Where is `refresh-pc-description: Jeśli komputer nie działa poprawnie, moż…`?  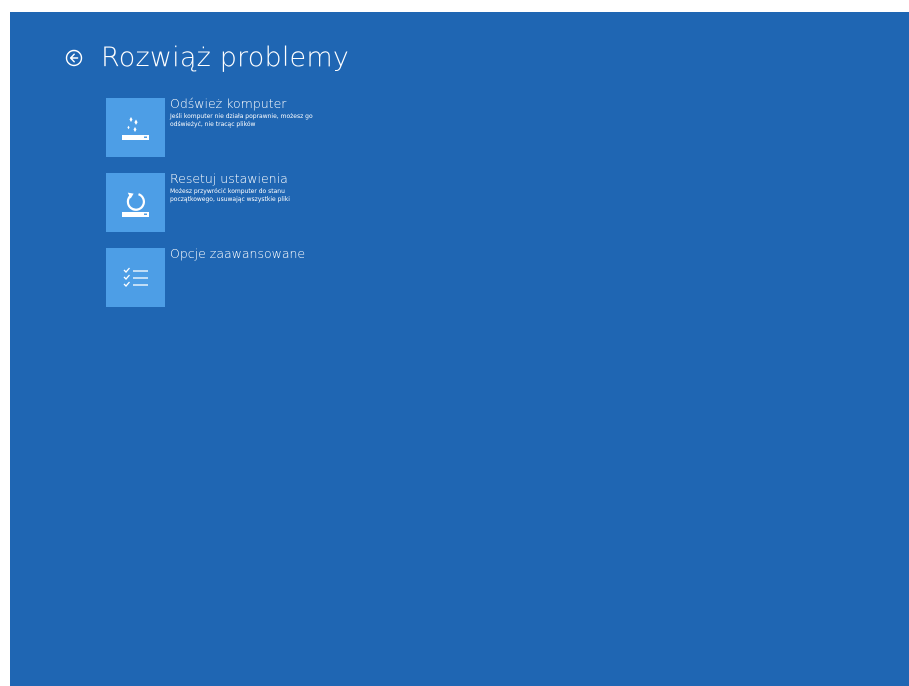 refresh-pc-description: Jeśli komputer nie działa poprawnie, moż… is located at coordinates (241, 120).